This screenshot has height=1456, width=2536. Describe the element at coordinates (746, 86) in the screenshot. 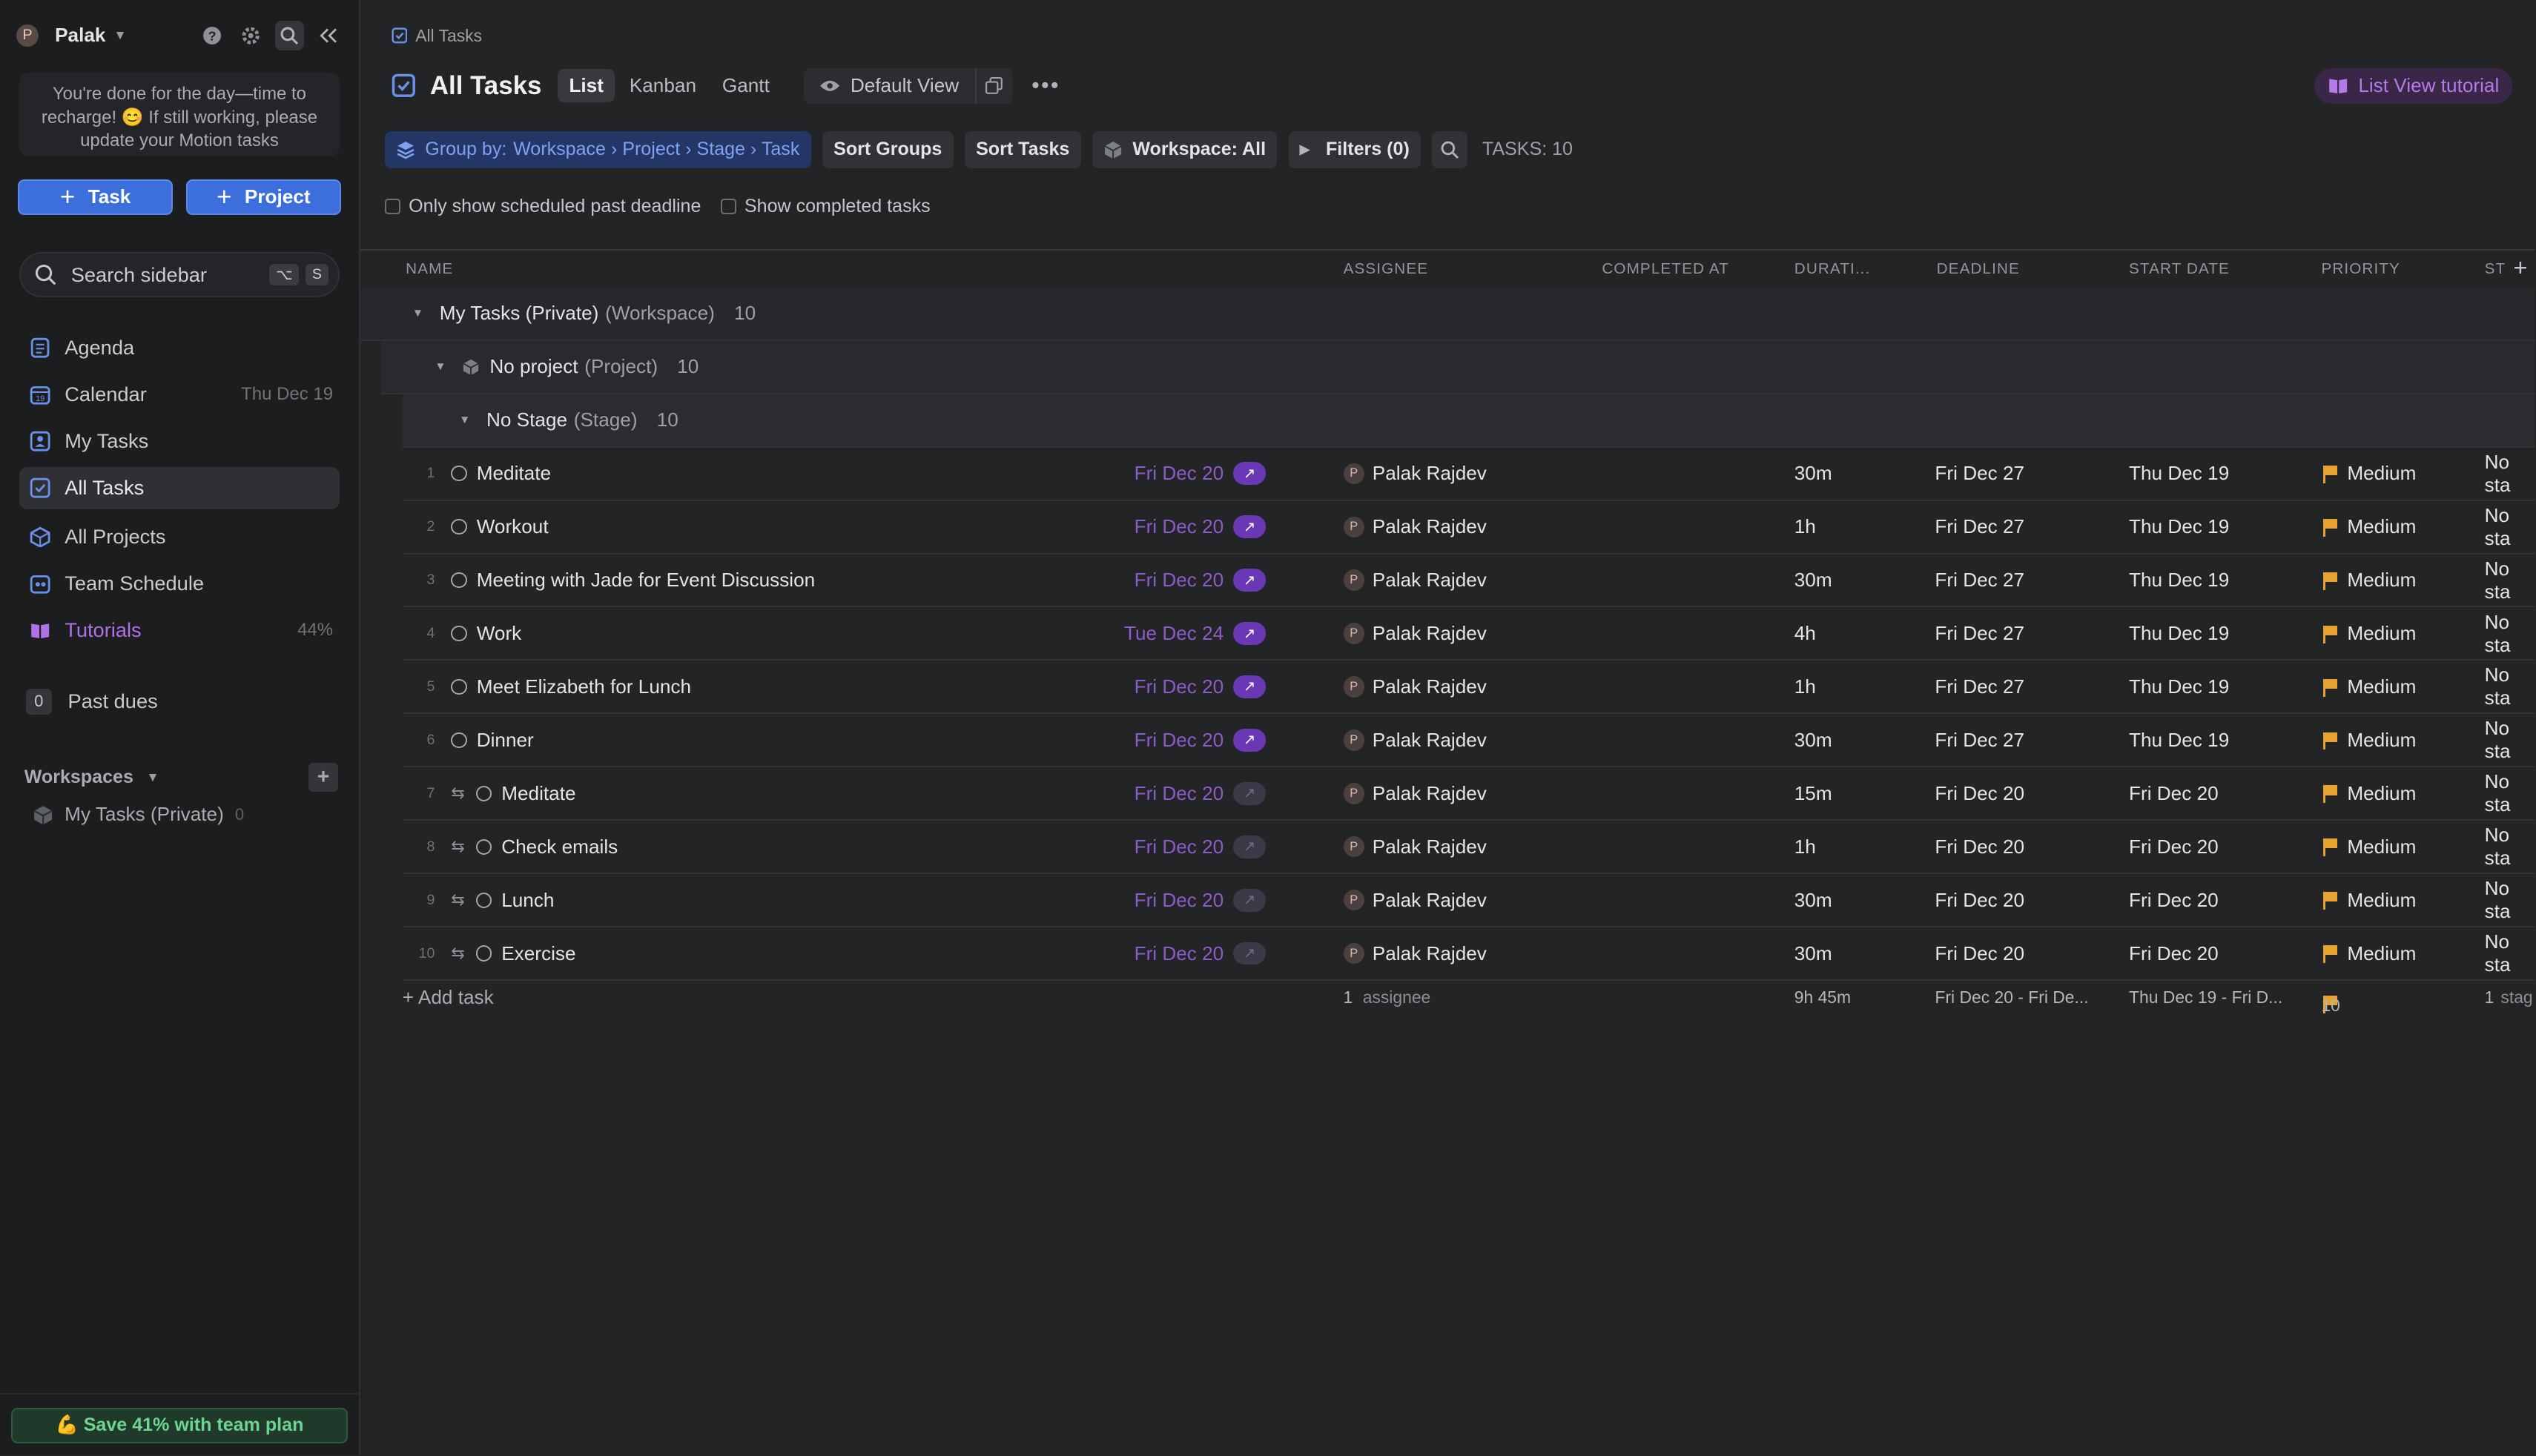

I see `tab-gantt: Gantt` at that location.